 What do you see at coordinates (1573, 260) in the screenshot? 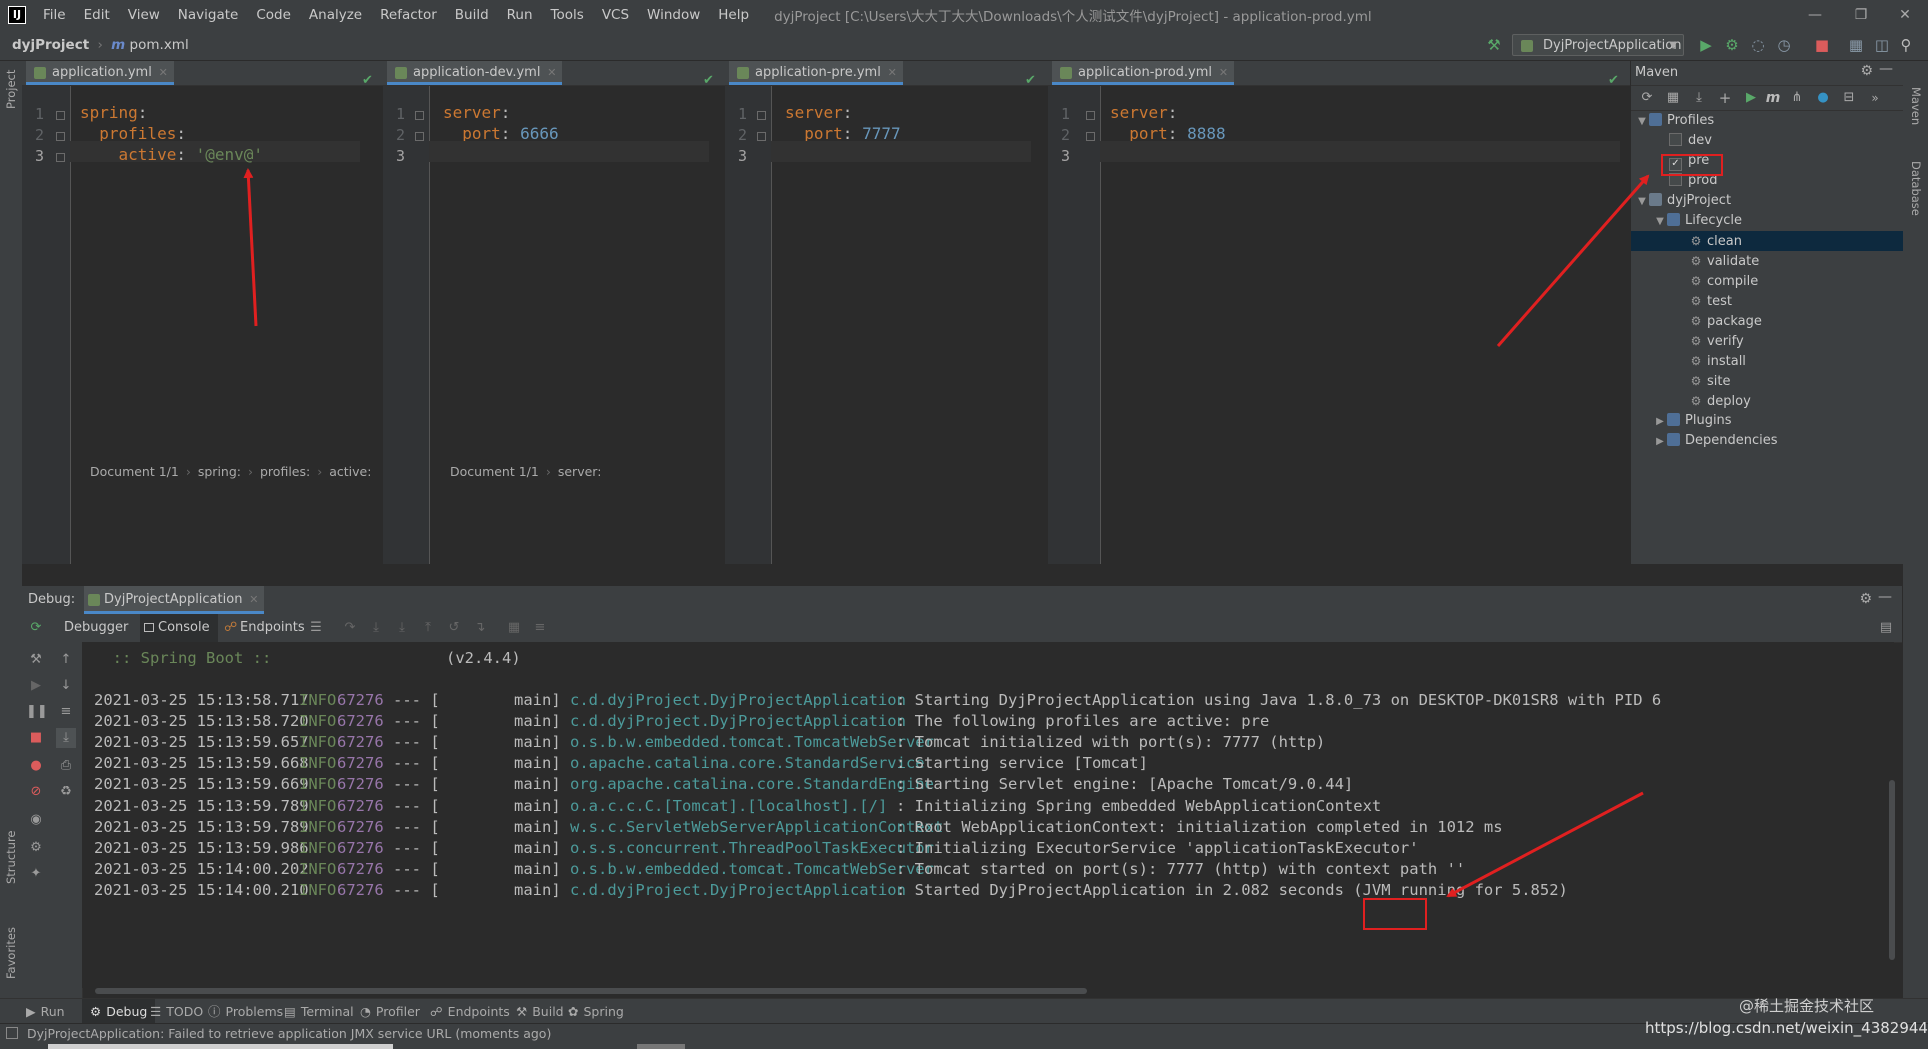
I see `arrow-to-pre-profile` at bounding box center [1573, 260].